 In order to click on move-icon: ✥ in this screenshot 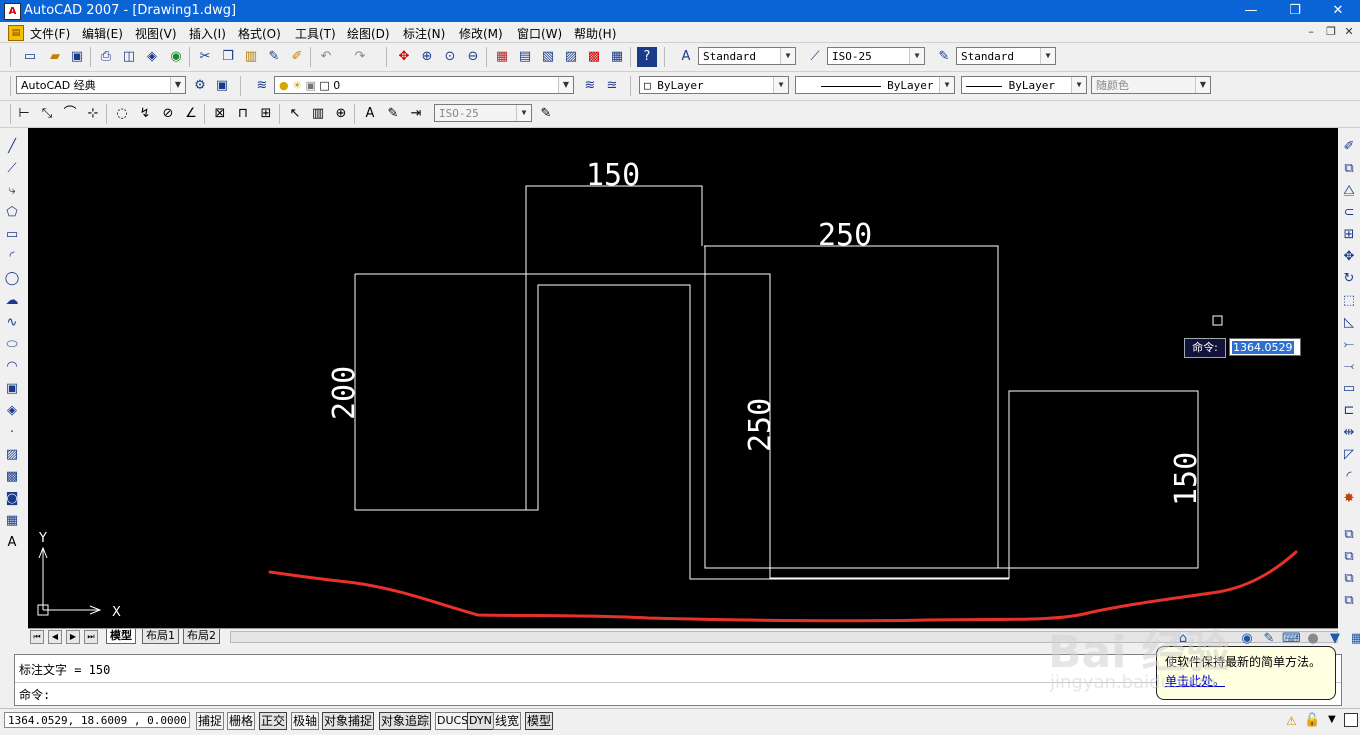, I will do `click(1349, 257)`.